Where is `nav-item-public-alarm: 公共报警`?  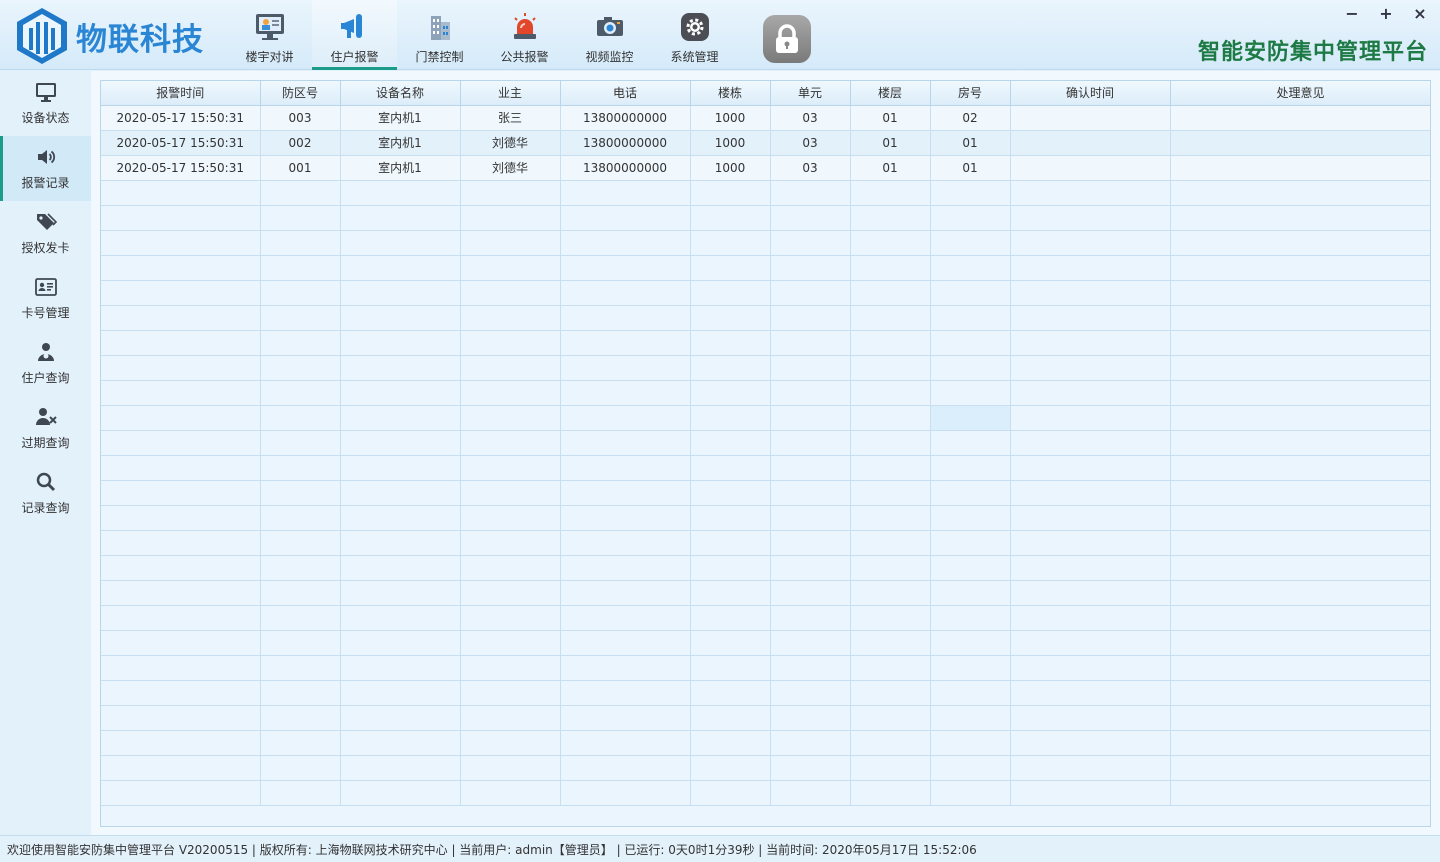
nav-item-public-alarm: 公共报警 is located at coordinates (524, 35).